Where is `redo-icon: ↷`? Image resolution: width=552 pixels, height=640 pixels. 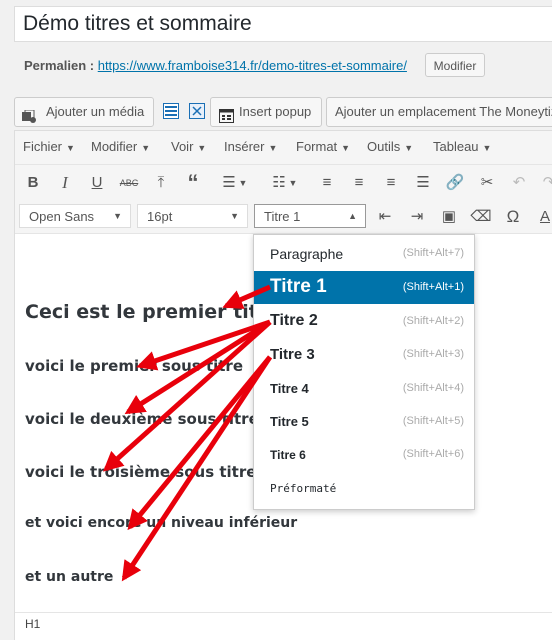 redo-icon: ↷ is located at coordinates (544, 183).